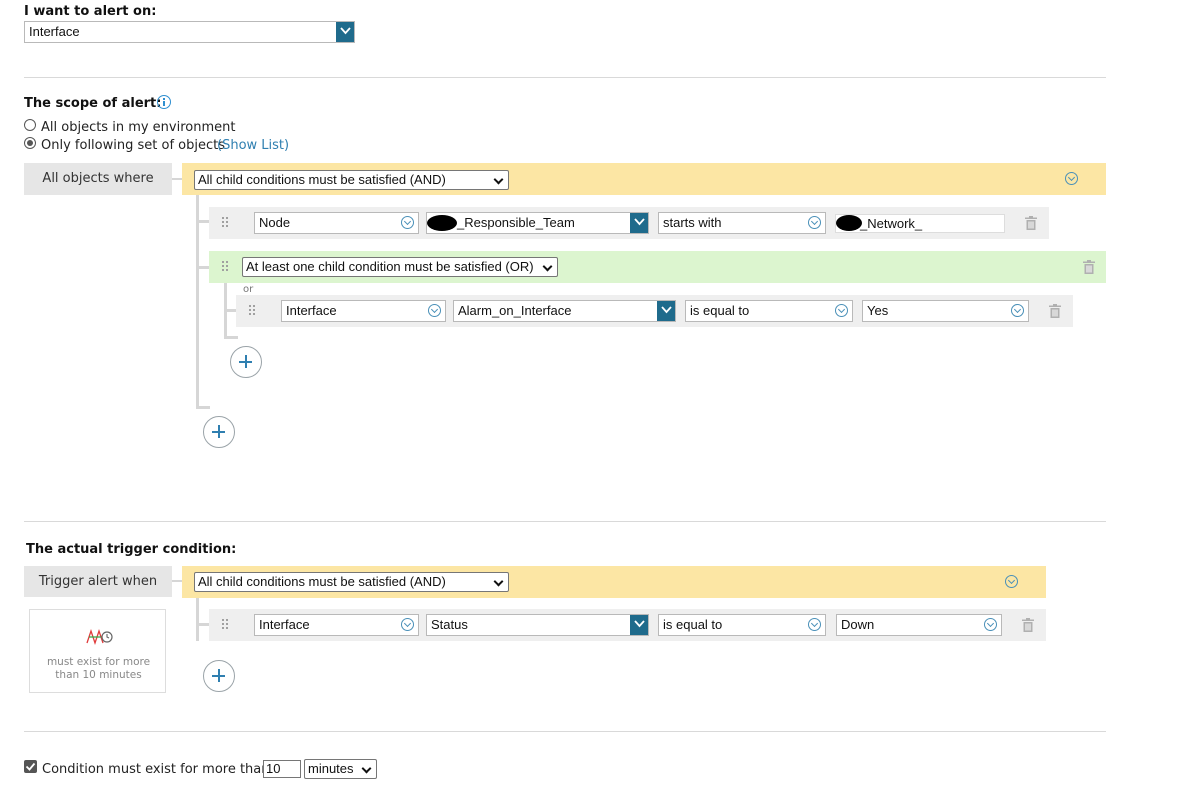 Image resolution: width=1198 pixels, height=801 pixels. Describe the element at coordinates (515, 310) in the screenshot. I see `condition-field-value: Alarm_on_Interface` at that location.